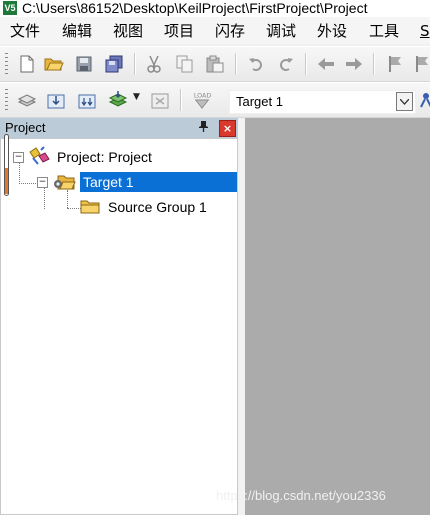 This screenshot has width=430, height=515. I want to click on file-toolbar, so click(215, 64).